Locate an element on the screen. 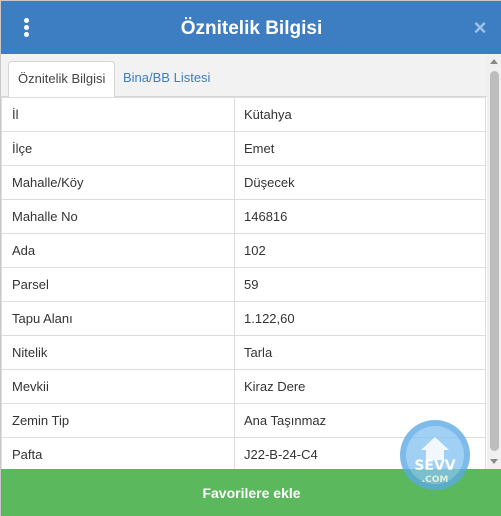 This screenshot has width=501, height=516. attribute-label: Mahalle/Köy is located at coordinates (118, 182).